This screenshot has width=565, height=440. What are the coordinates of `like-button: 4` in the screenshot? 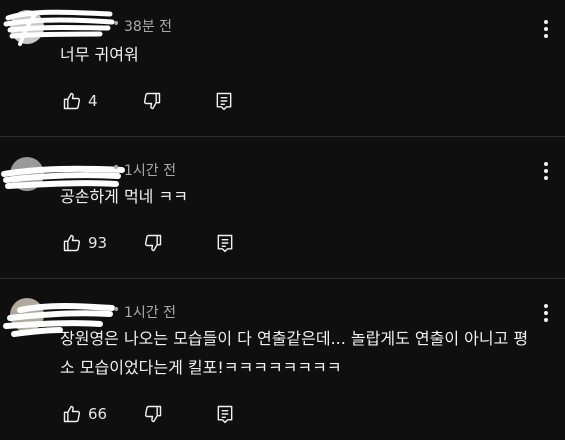 It's located at (80, 101).